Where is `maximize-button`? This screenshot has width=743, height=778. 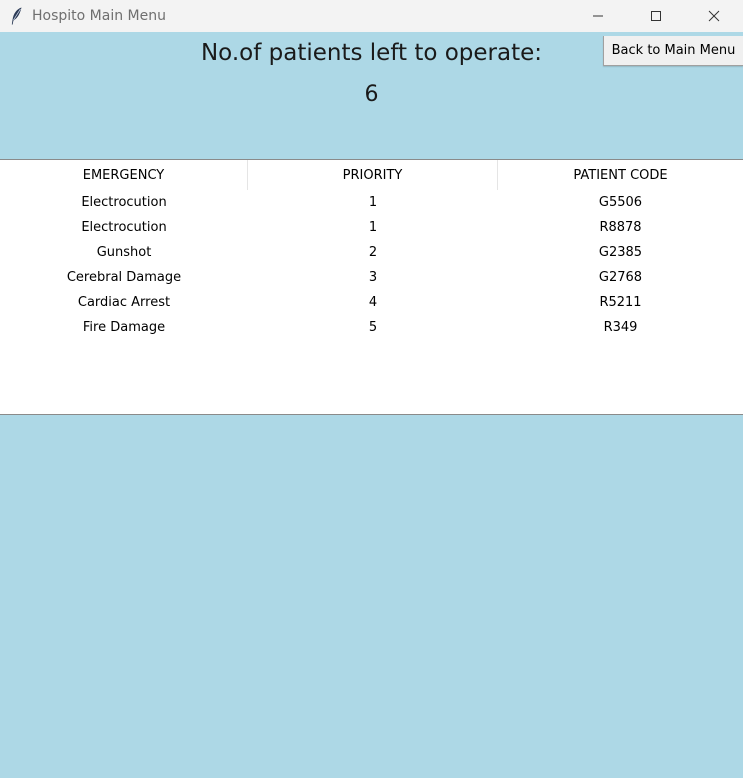
maximize-button is located at coordinates (656, 16).